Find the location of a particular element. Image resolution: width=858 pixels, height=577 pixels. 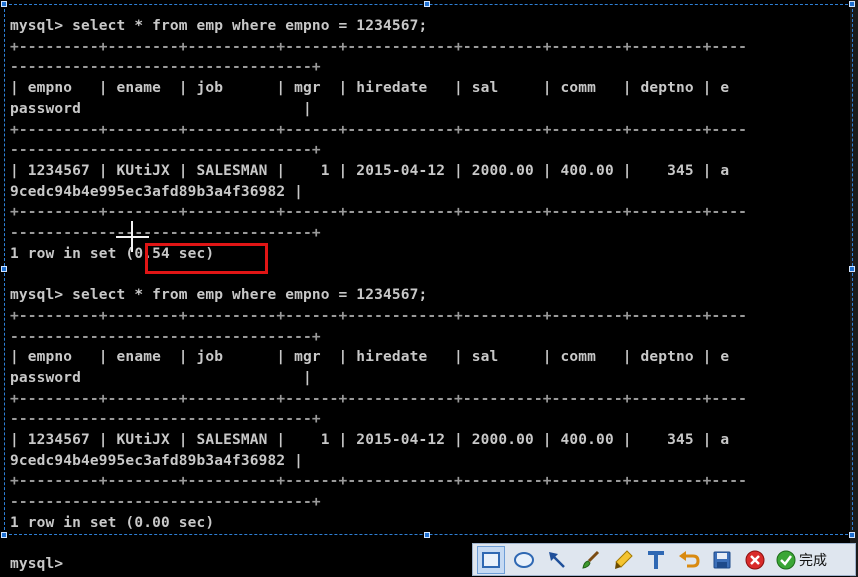

selection-handle-bottom-left is located at coordinates (4, 535).